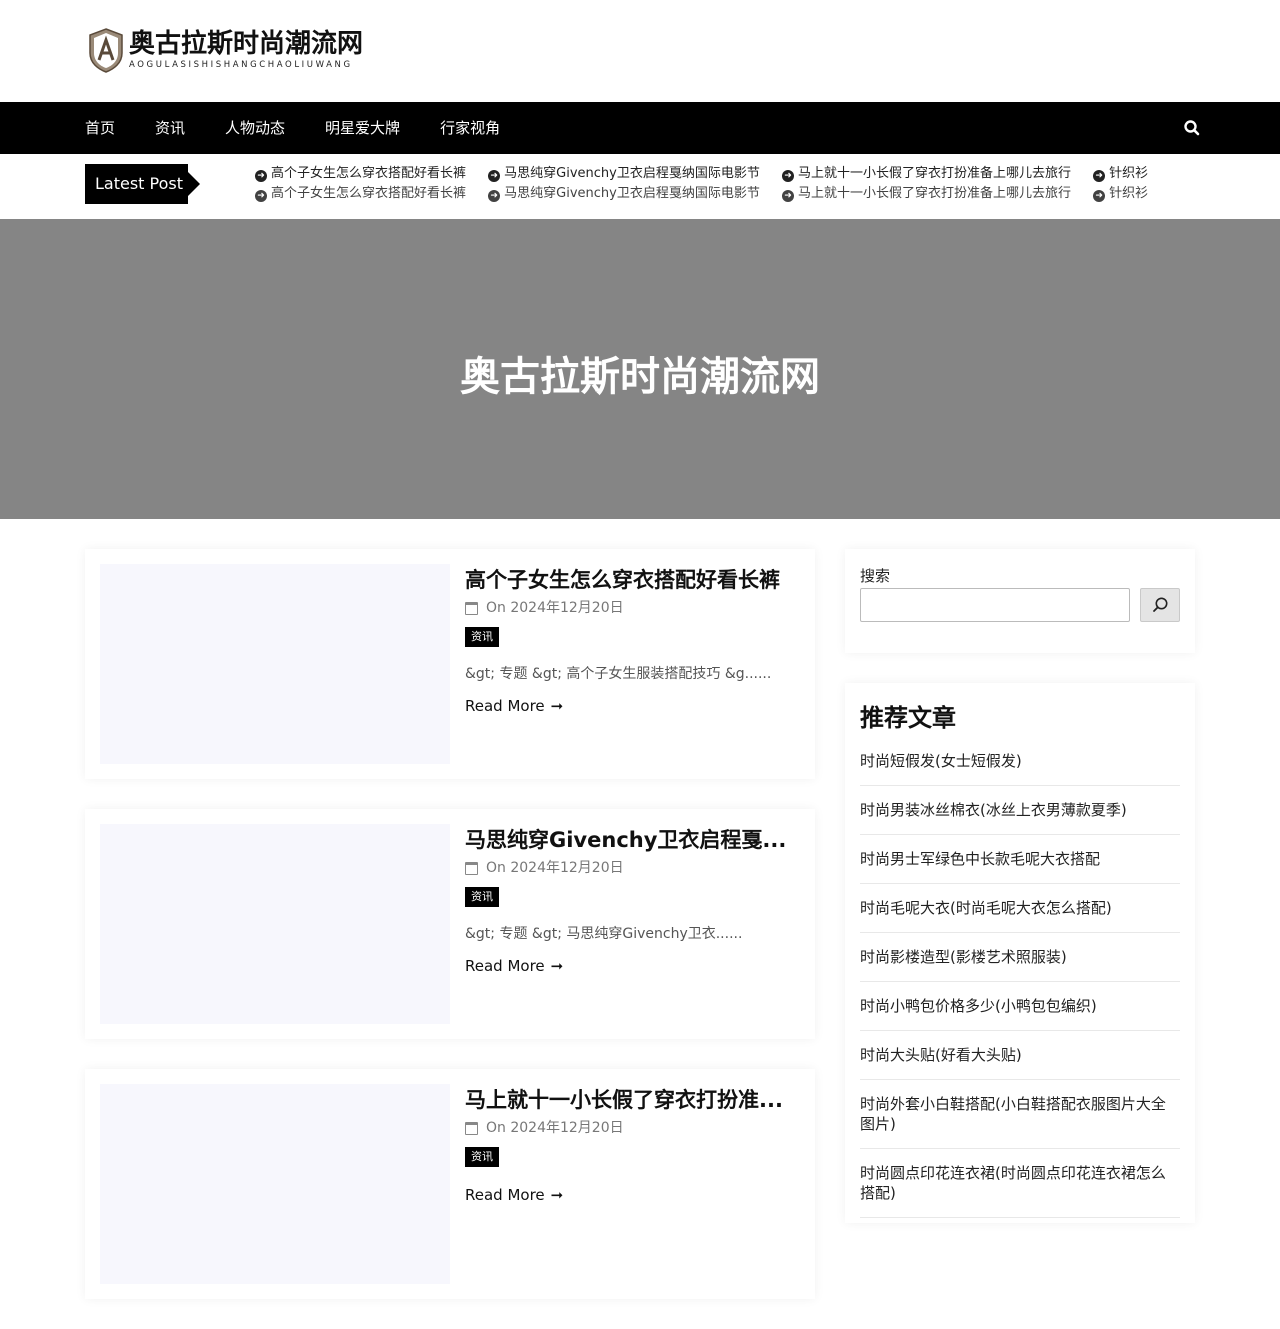 The height and width of the screenshot is (1329, 1280). Describe the element at coordinates (312, 128) in the screenshot. I see `nav-list: 首页 资讯 人物动态 明星爱大牌 行家视角` at that location.